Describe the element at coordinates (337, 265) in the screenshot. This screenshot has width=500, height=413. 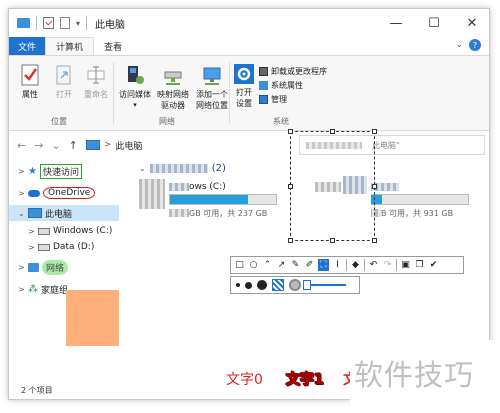
I see `text-tool-icon: I` at that location.